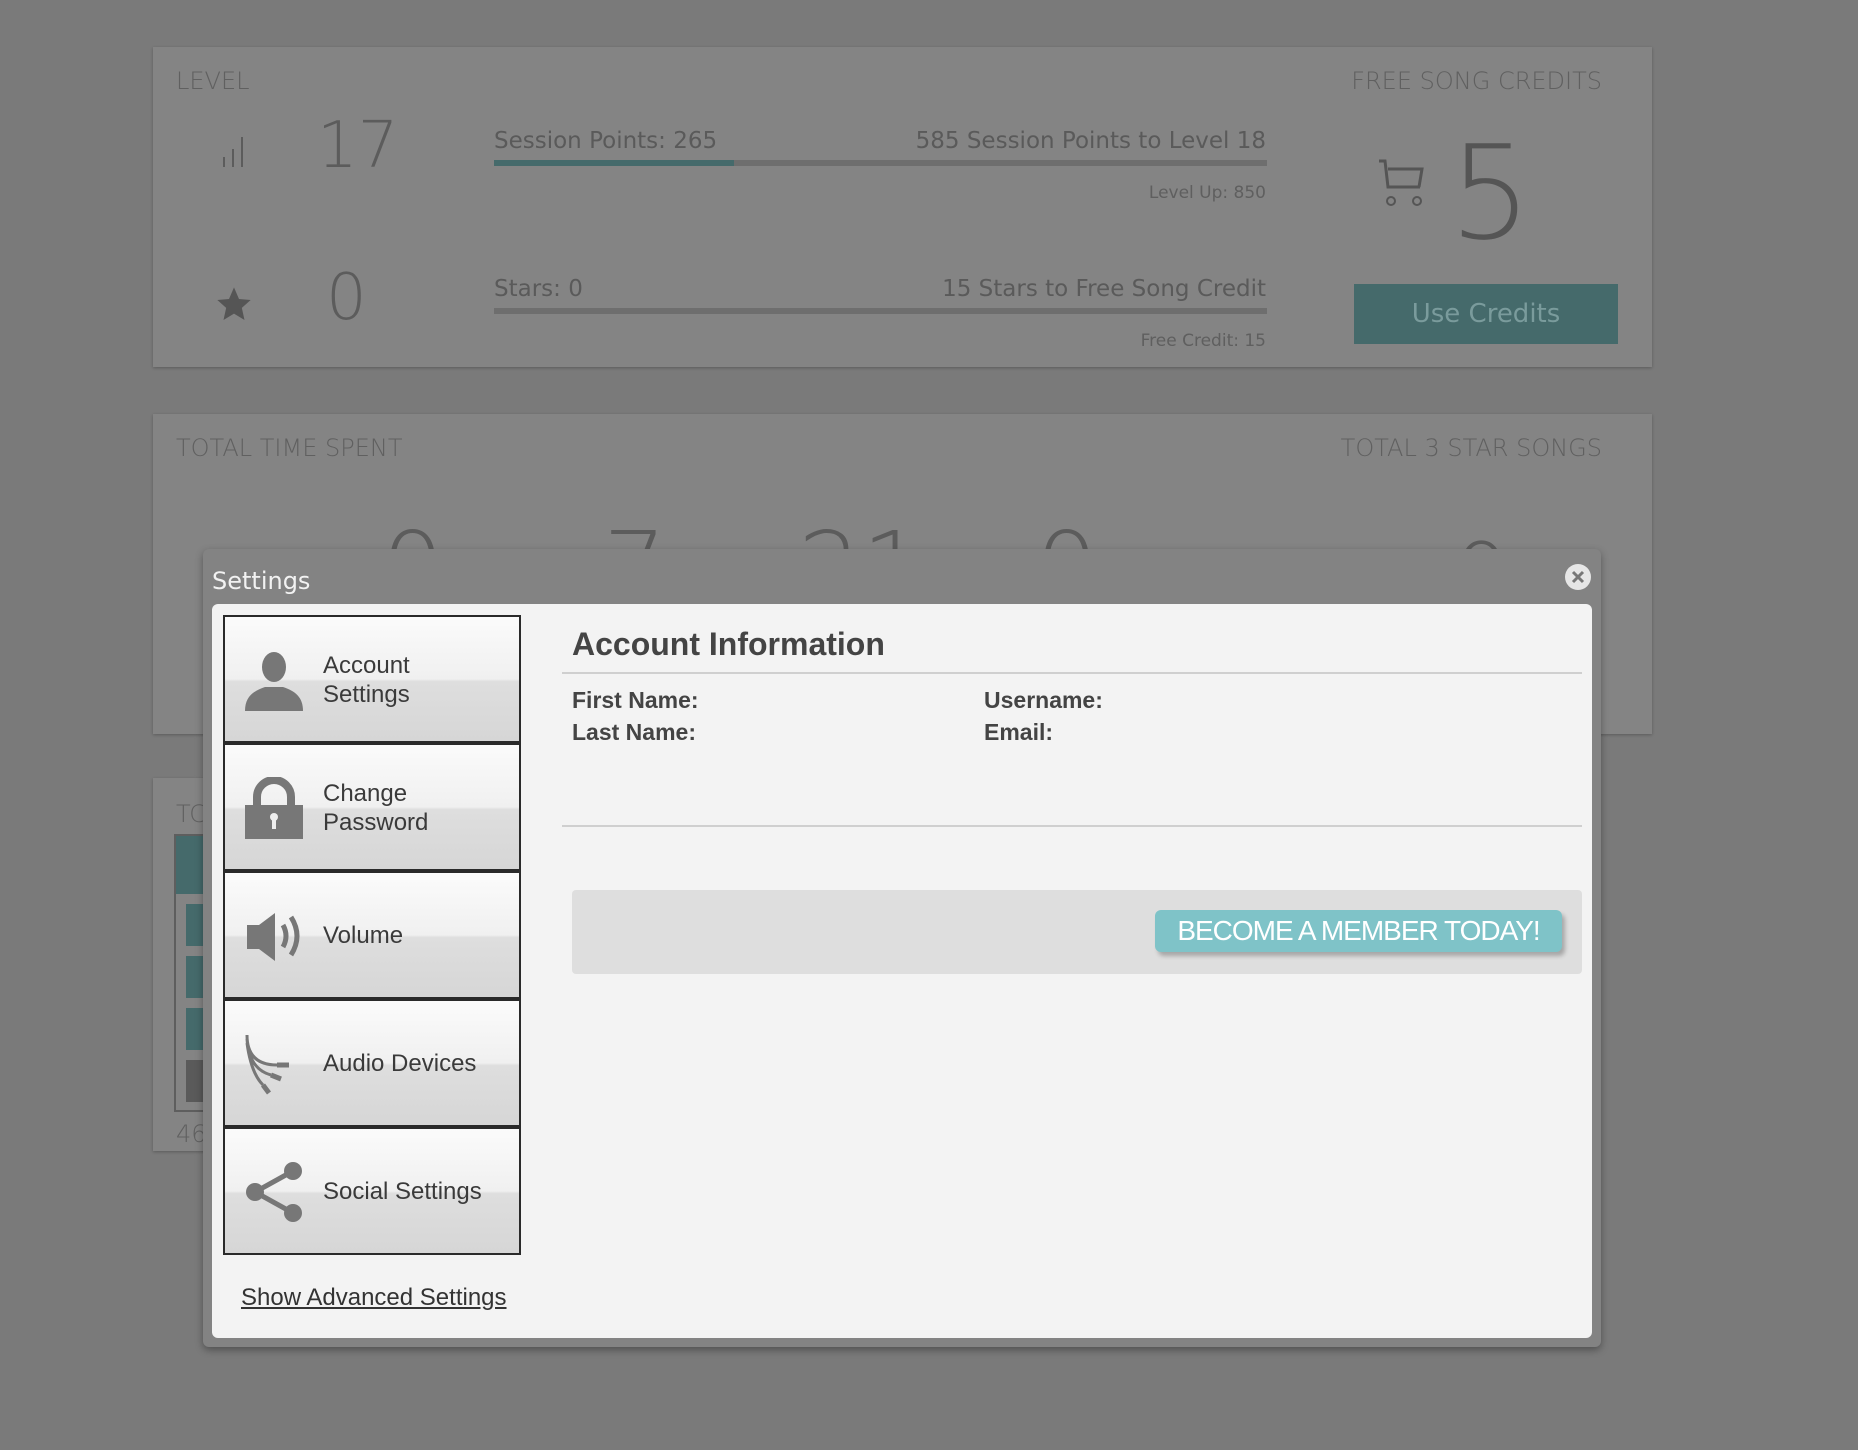 The width and height of the screenshot is (1858, 1450). I want to click on star-icon, so click(234, 303).